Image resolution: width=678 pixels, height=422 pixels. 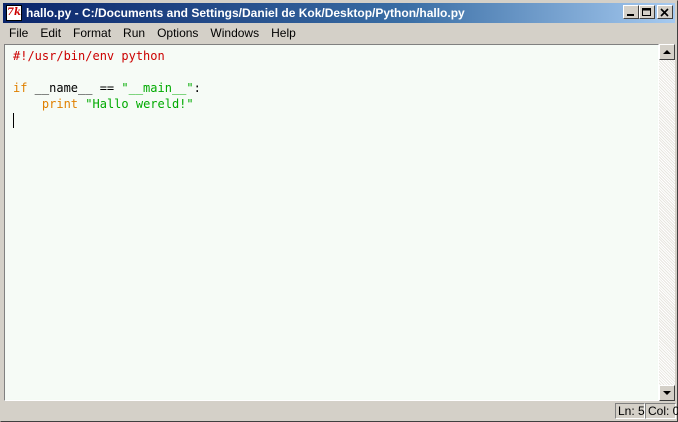 I want to click on maximize-button, so click(x=647, y=12).